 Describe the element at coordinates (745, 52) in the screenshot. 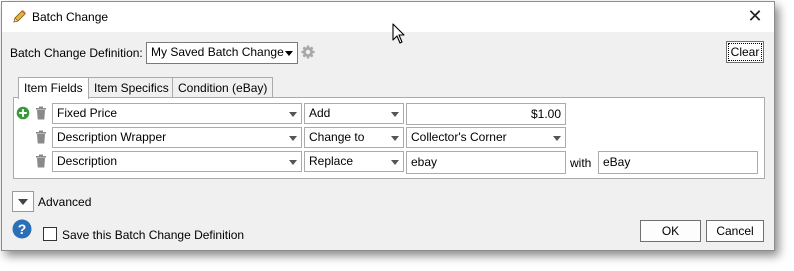

I see `clear-button: Clear` at that location.